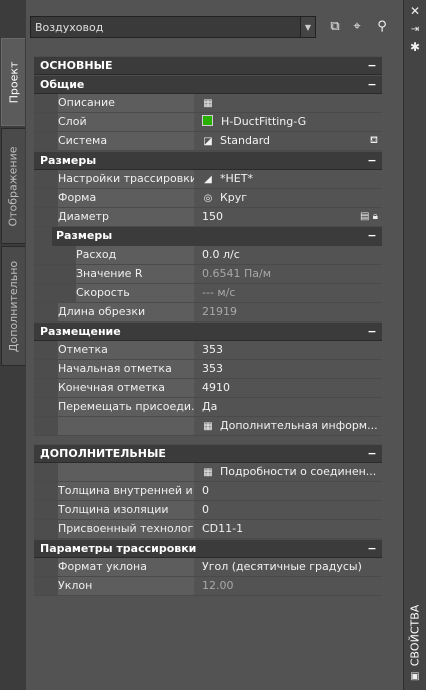 The image size is (426, 690). I want to click on technology-value: CD11-1, so click(292, 529).